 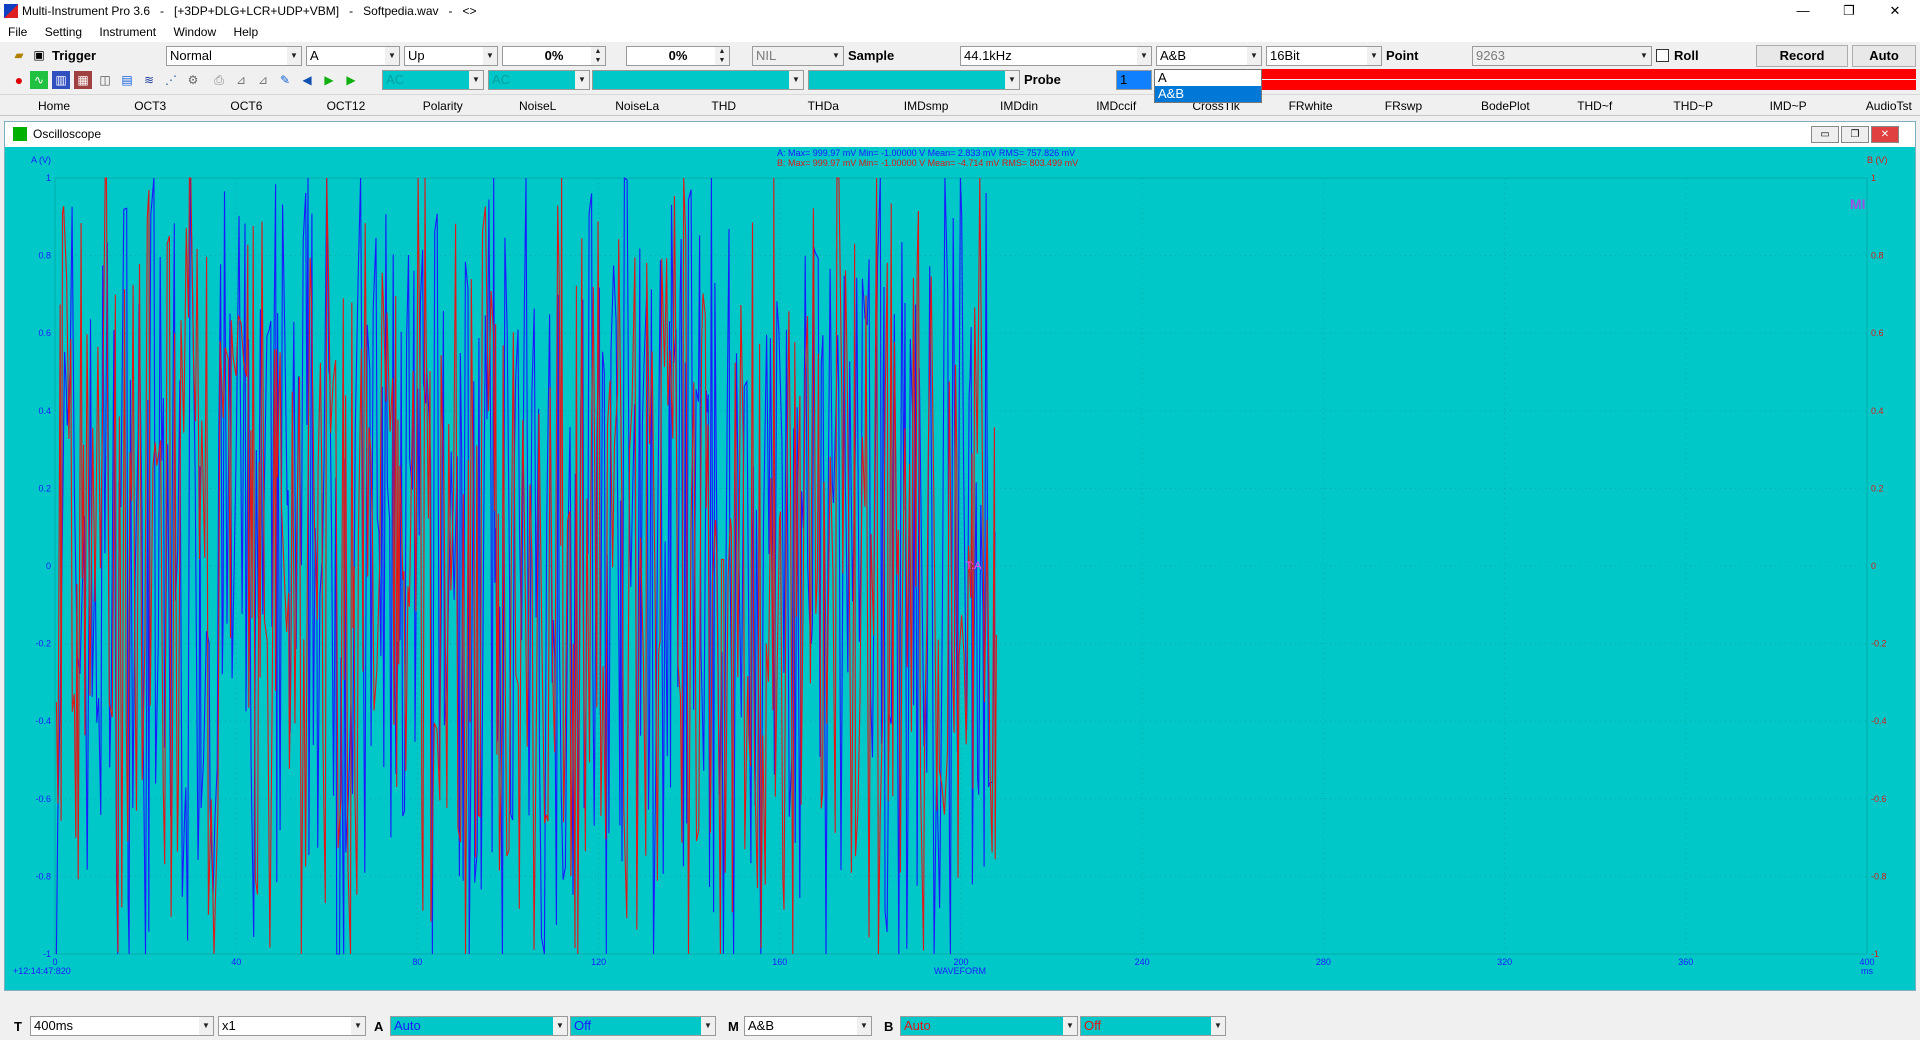 What do you see at coordinates (54, 106) in the screenshot?
I see `tab-home: Home` at bounding box center [54, 106].